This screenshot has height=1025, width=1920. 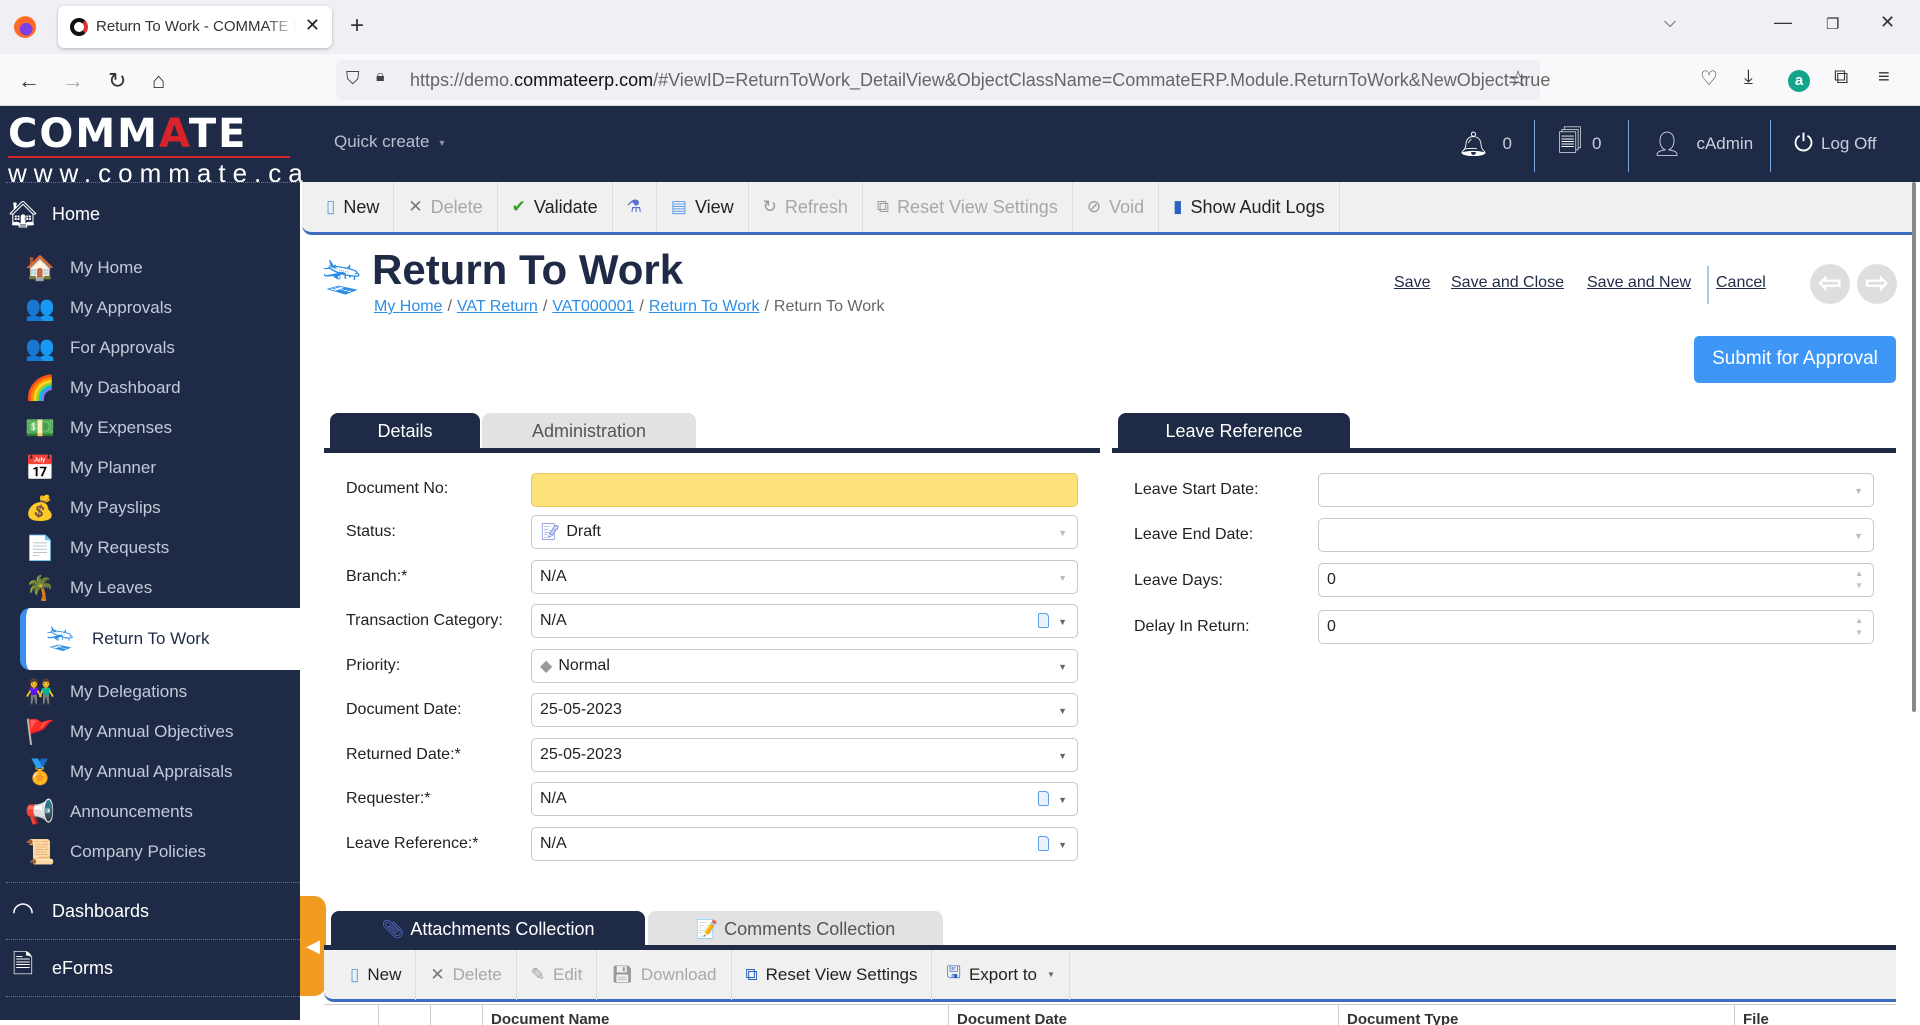 What do you see at coordinates (312, 25) in the screenshot?
I see `tab-close-icon: ✕` at bounding box center [312, 25].